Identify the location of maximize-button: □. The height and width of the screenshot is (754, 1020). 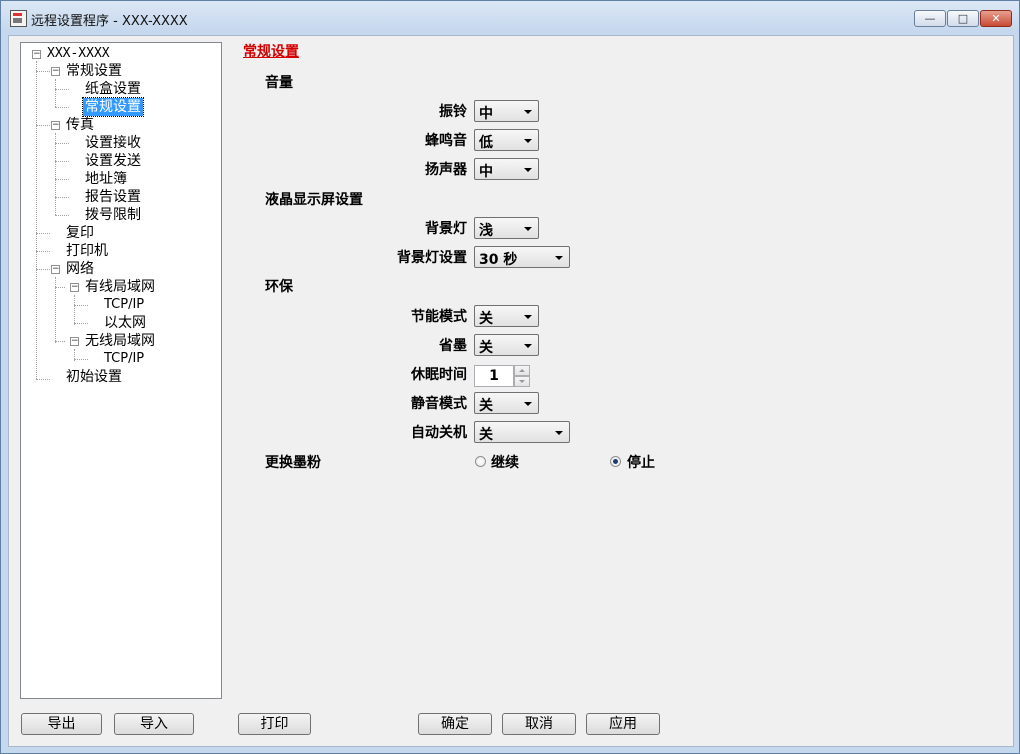
(963, 18).